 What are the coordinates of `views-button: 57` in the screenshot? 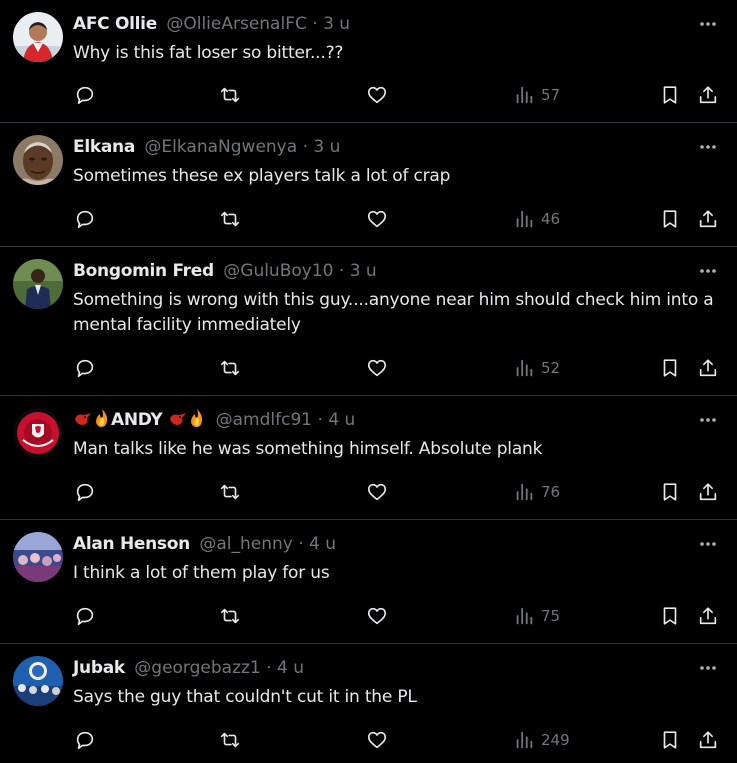 It's located at (536, 95).